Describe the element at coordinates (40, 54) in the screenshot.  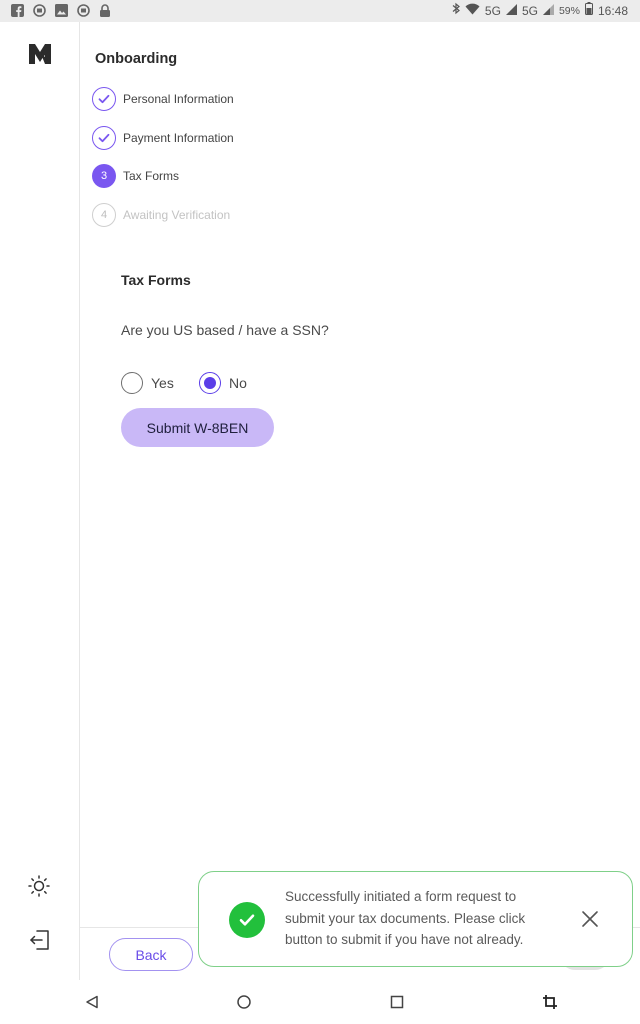
I see `brand-logo` at that location.